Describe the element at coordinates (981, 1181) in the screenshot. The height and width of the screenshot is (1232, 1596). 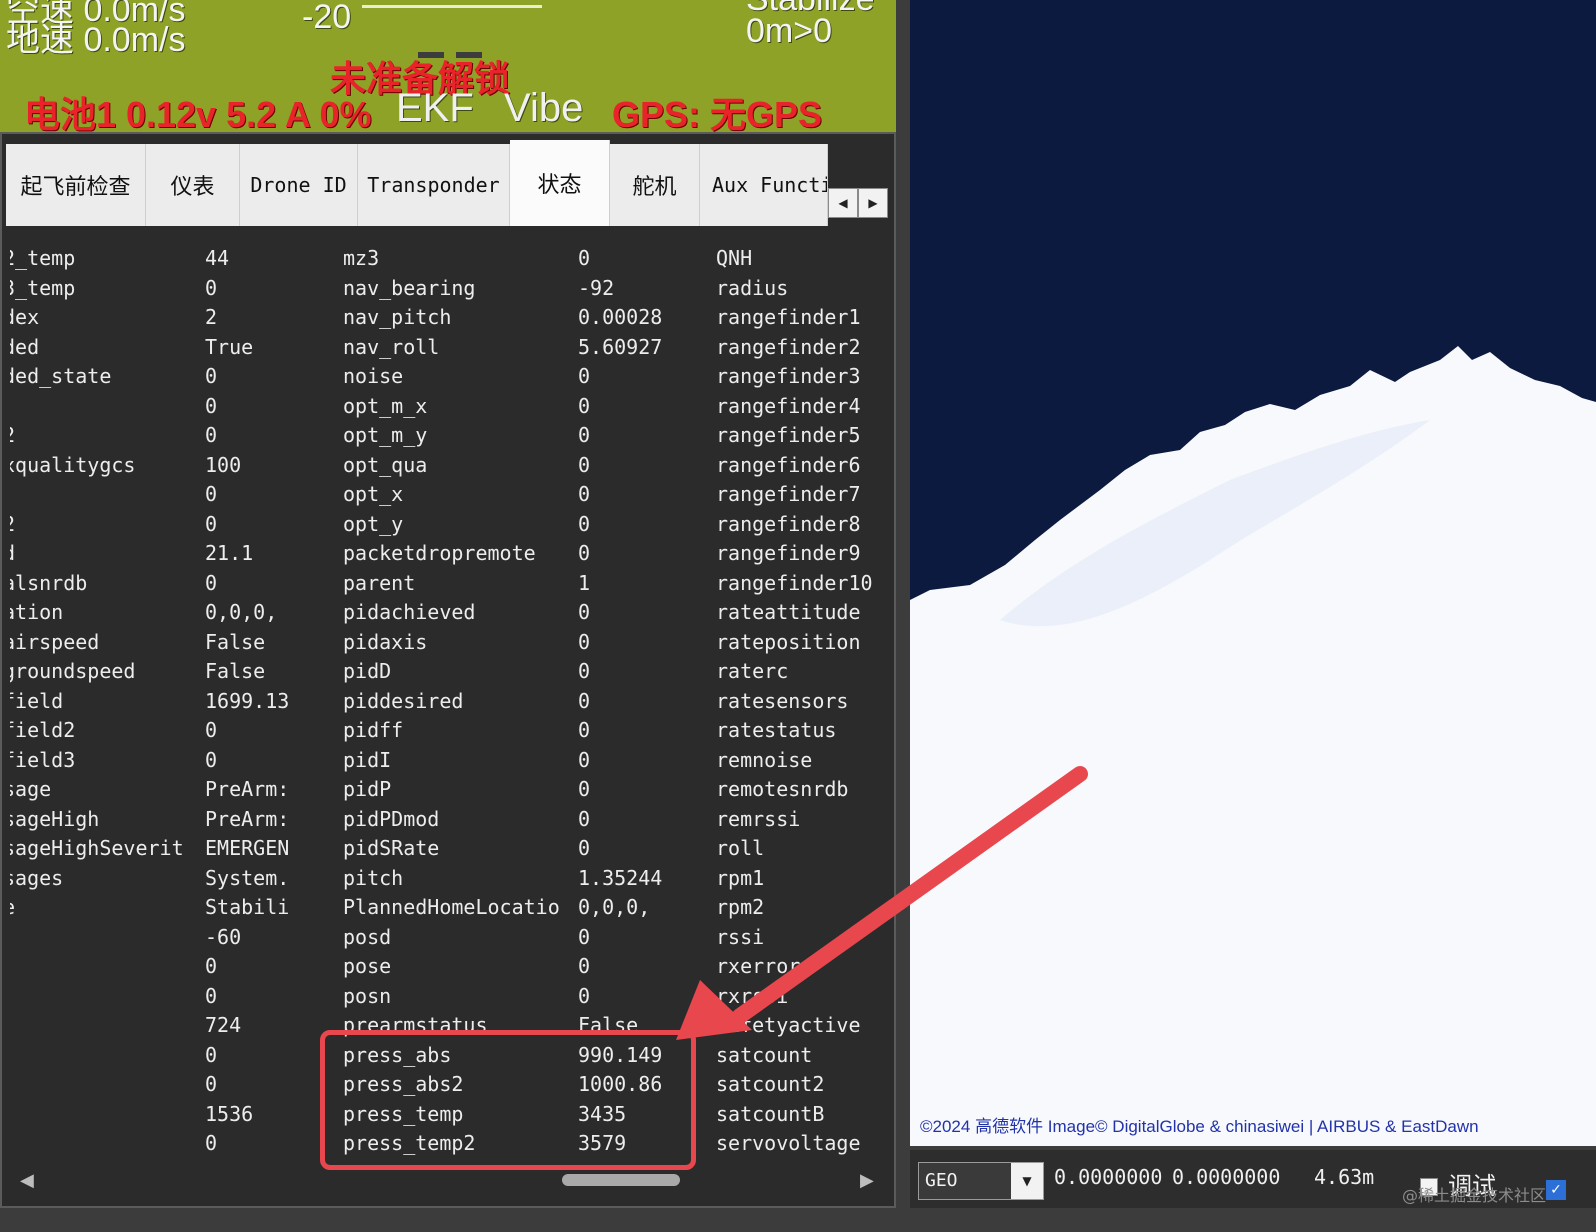
I see `coord-system-select: GEO ▼` at that location.